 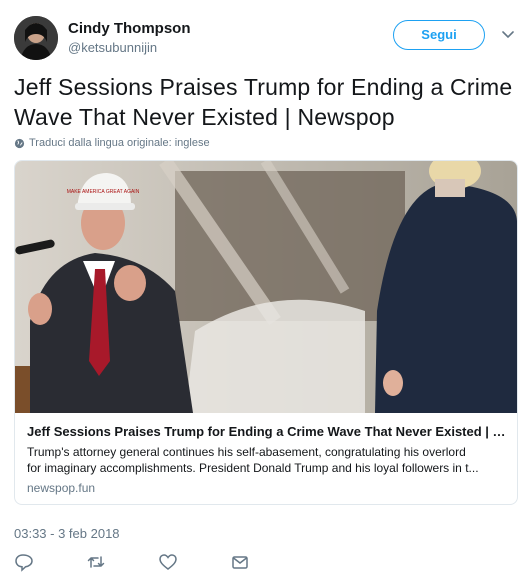 I want to click on globe-icon, so click(x=19, y=143).